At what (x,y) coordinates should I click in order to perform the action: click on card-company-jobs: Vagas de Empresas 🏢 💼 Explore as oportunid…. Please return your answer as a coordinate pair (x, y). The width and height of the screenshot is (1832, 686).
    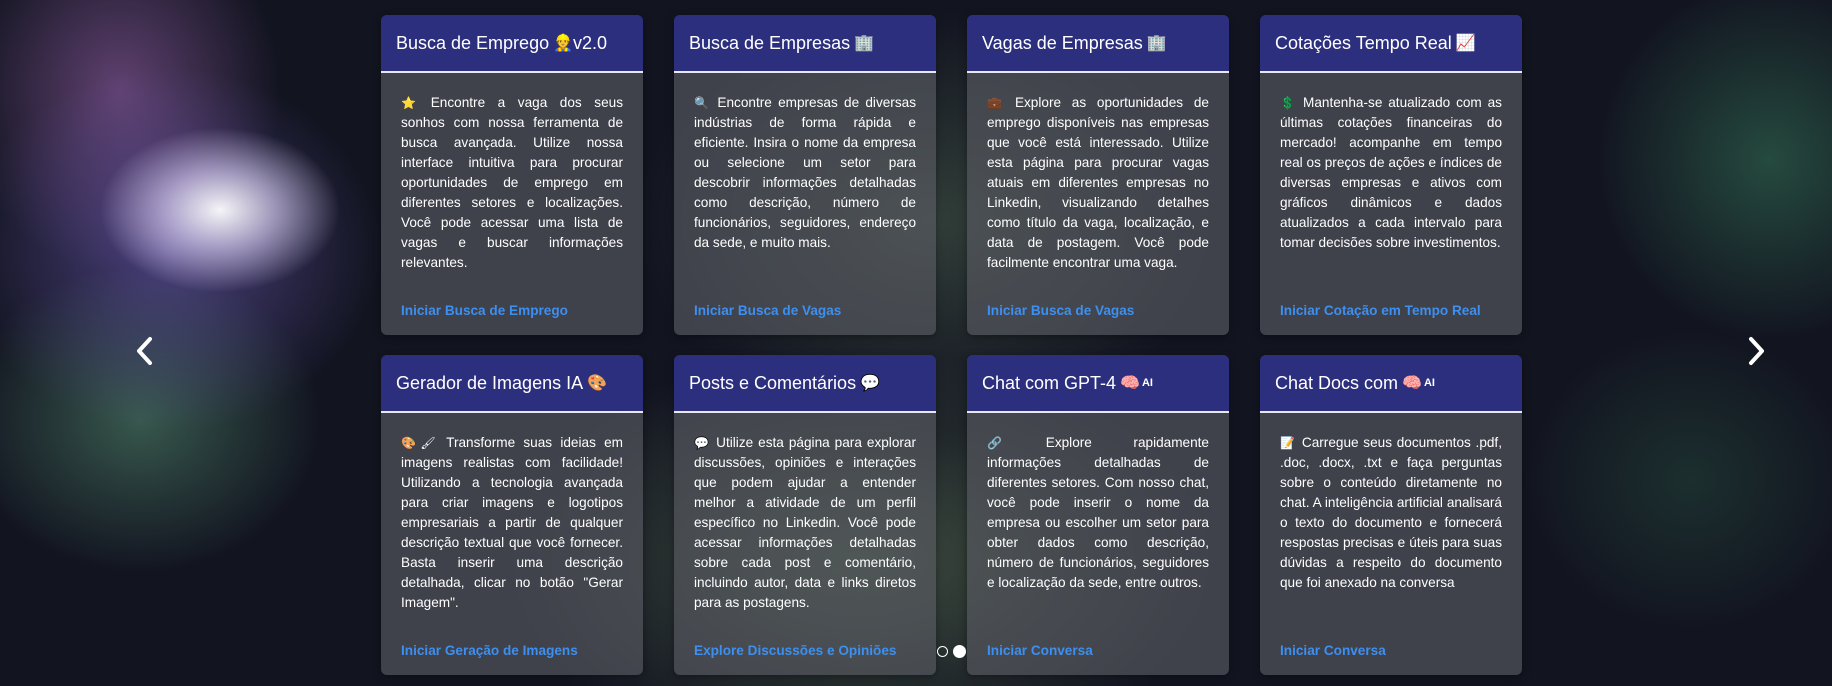
    Looking at the image, I should click on (1098, 175).